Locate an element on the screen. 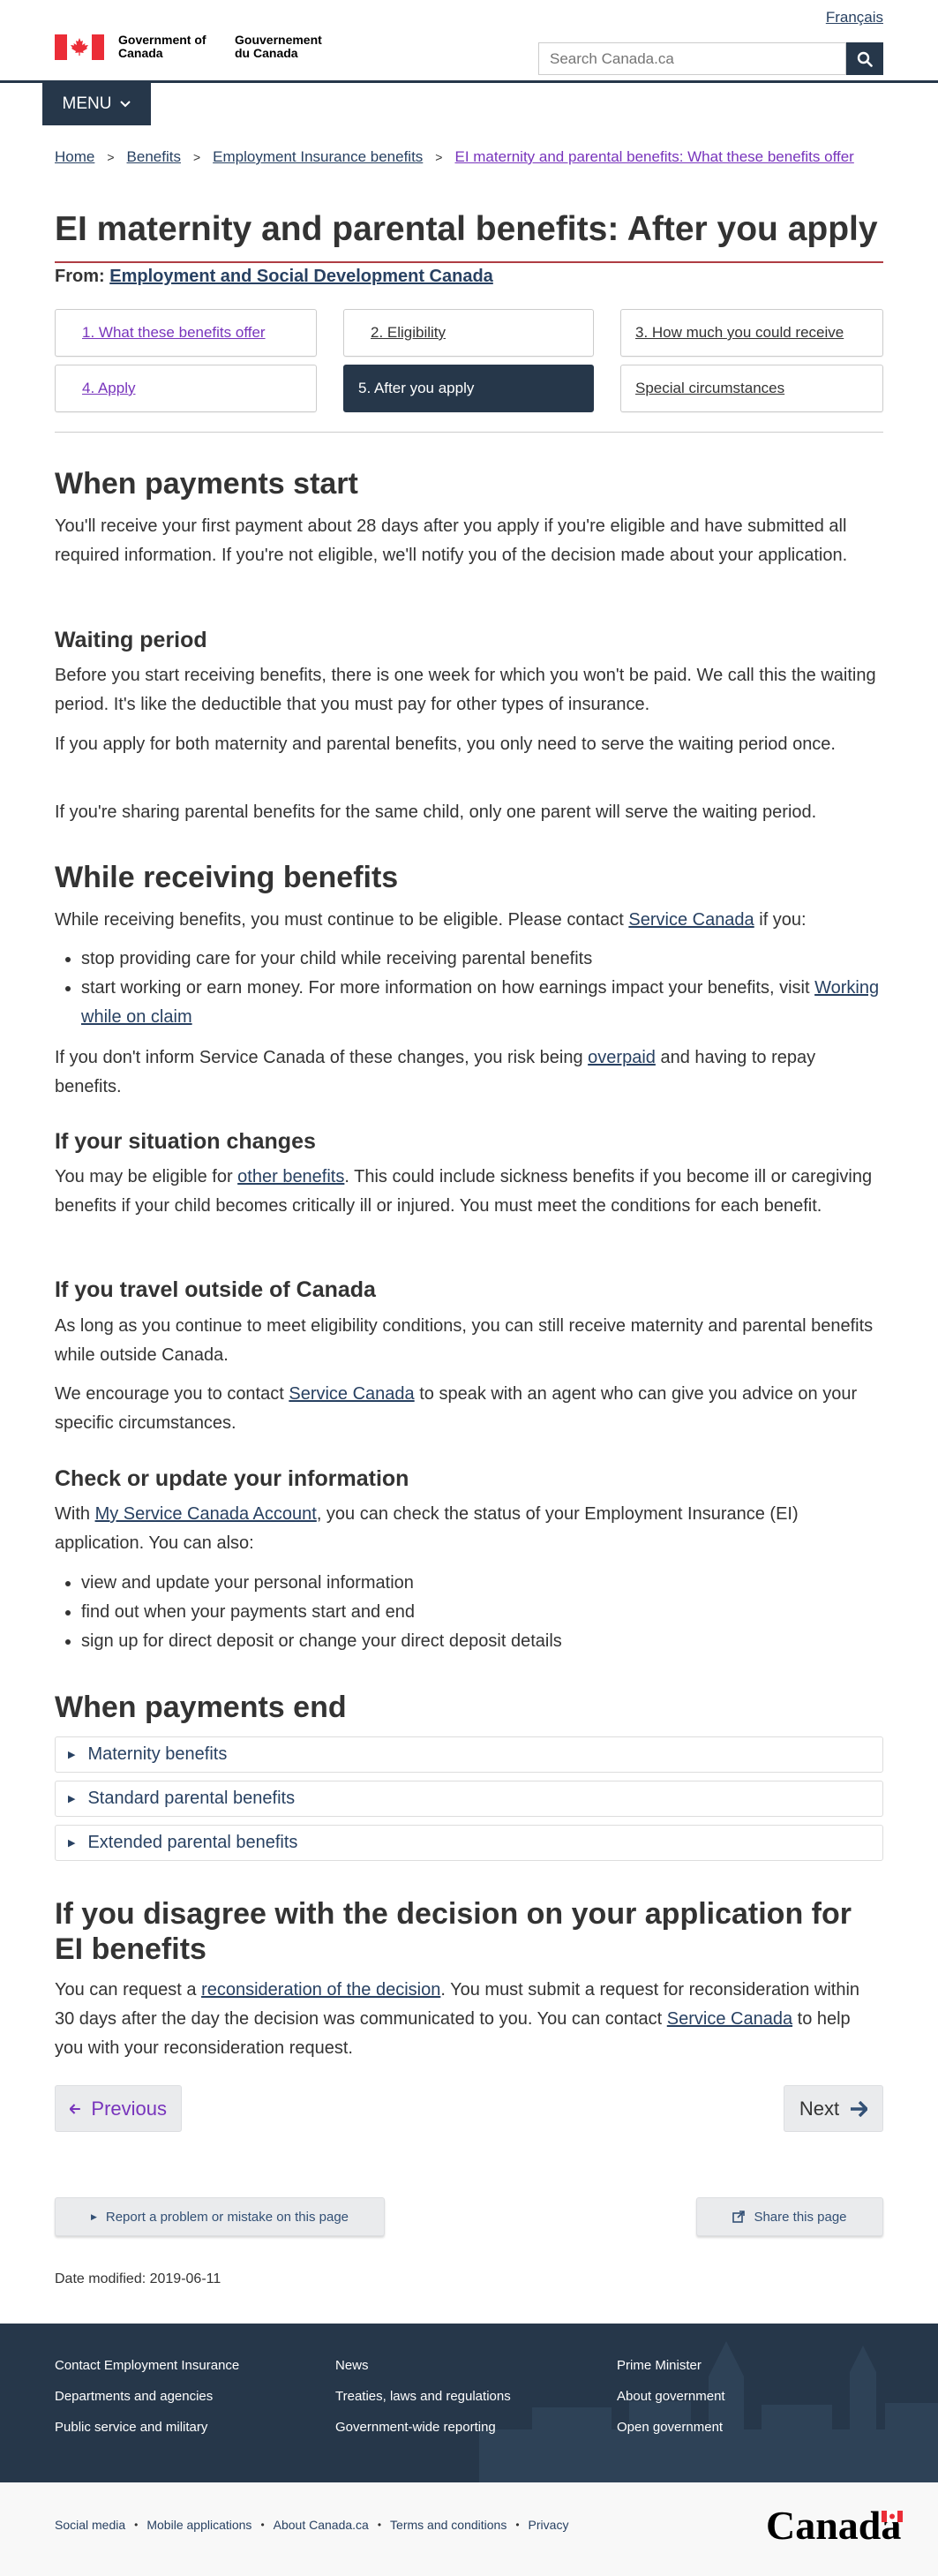 The image size is (938, 2576). footer-link: Public service and military is located at coordinates (147, 2427).